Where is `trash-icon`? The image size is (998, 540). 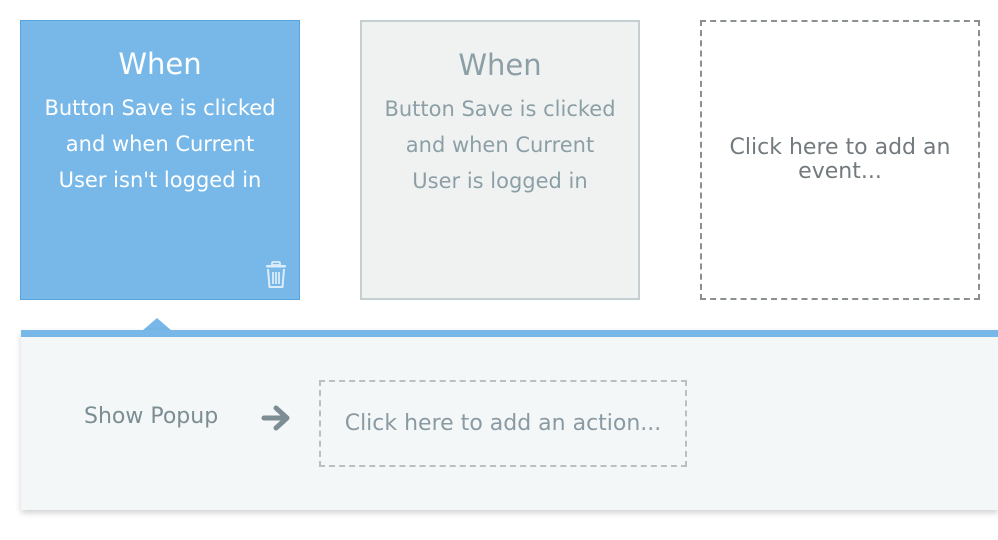
trash-icon is located at coordinates (276, 275).